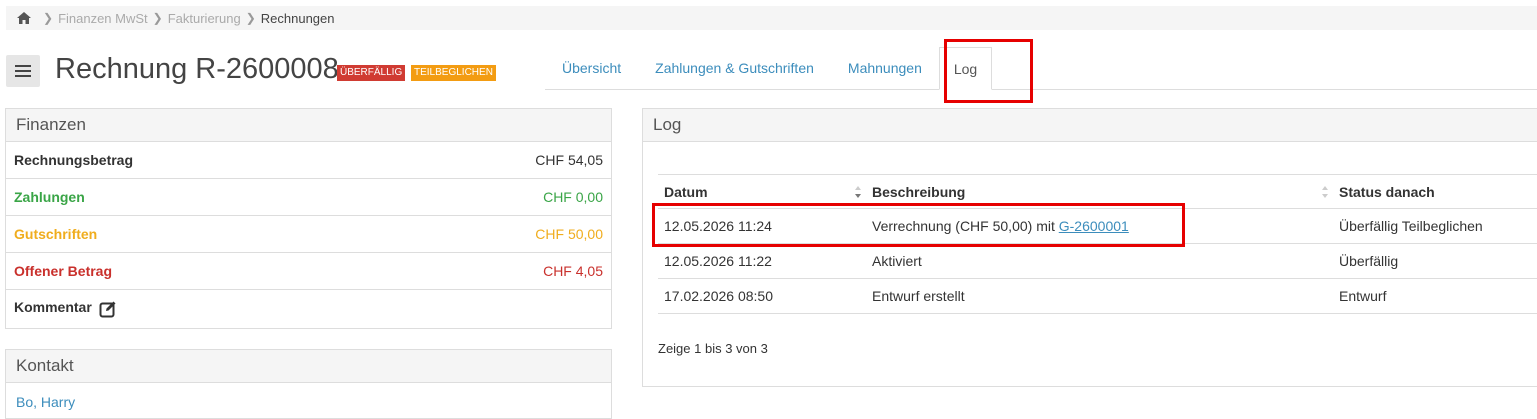 Image resolution: width=1537 pixels, height=419 pixels. I want to click on contact-name-link: Bo, Harry, so click(308, 402).